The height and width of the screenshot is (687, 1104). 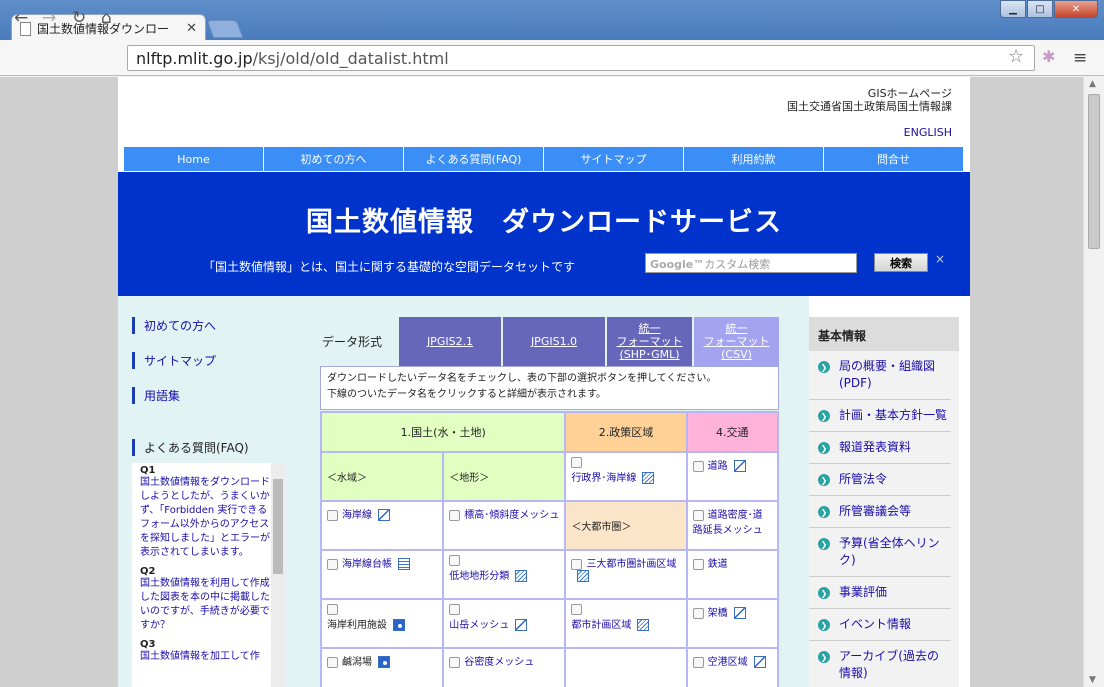 What do you see at coordinates (334, 159) in the screenshot?
I see `nav-beginners: 初めての方へ` at bounding box center [334, 159].